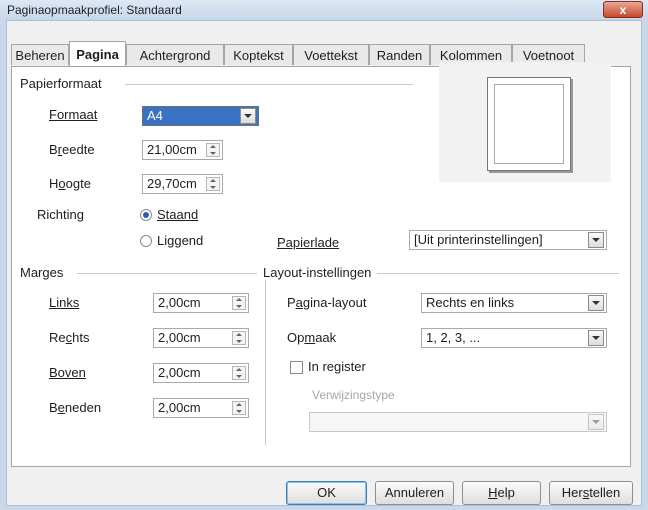 The width and height of the screenshot is (648, 510). I want to click on tab-beheren: Beheren, so click(40, 54).